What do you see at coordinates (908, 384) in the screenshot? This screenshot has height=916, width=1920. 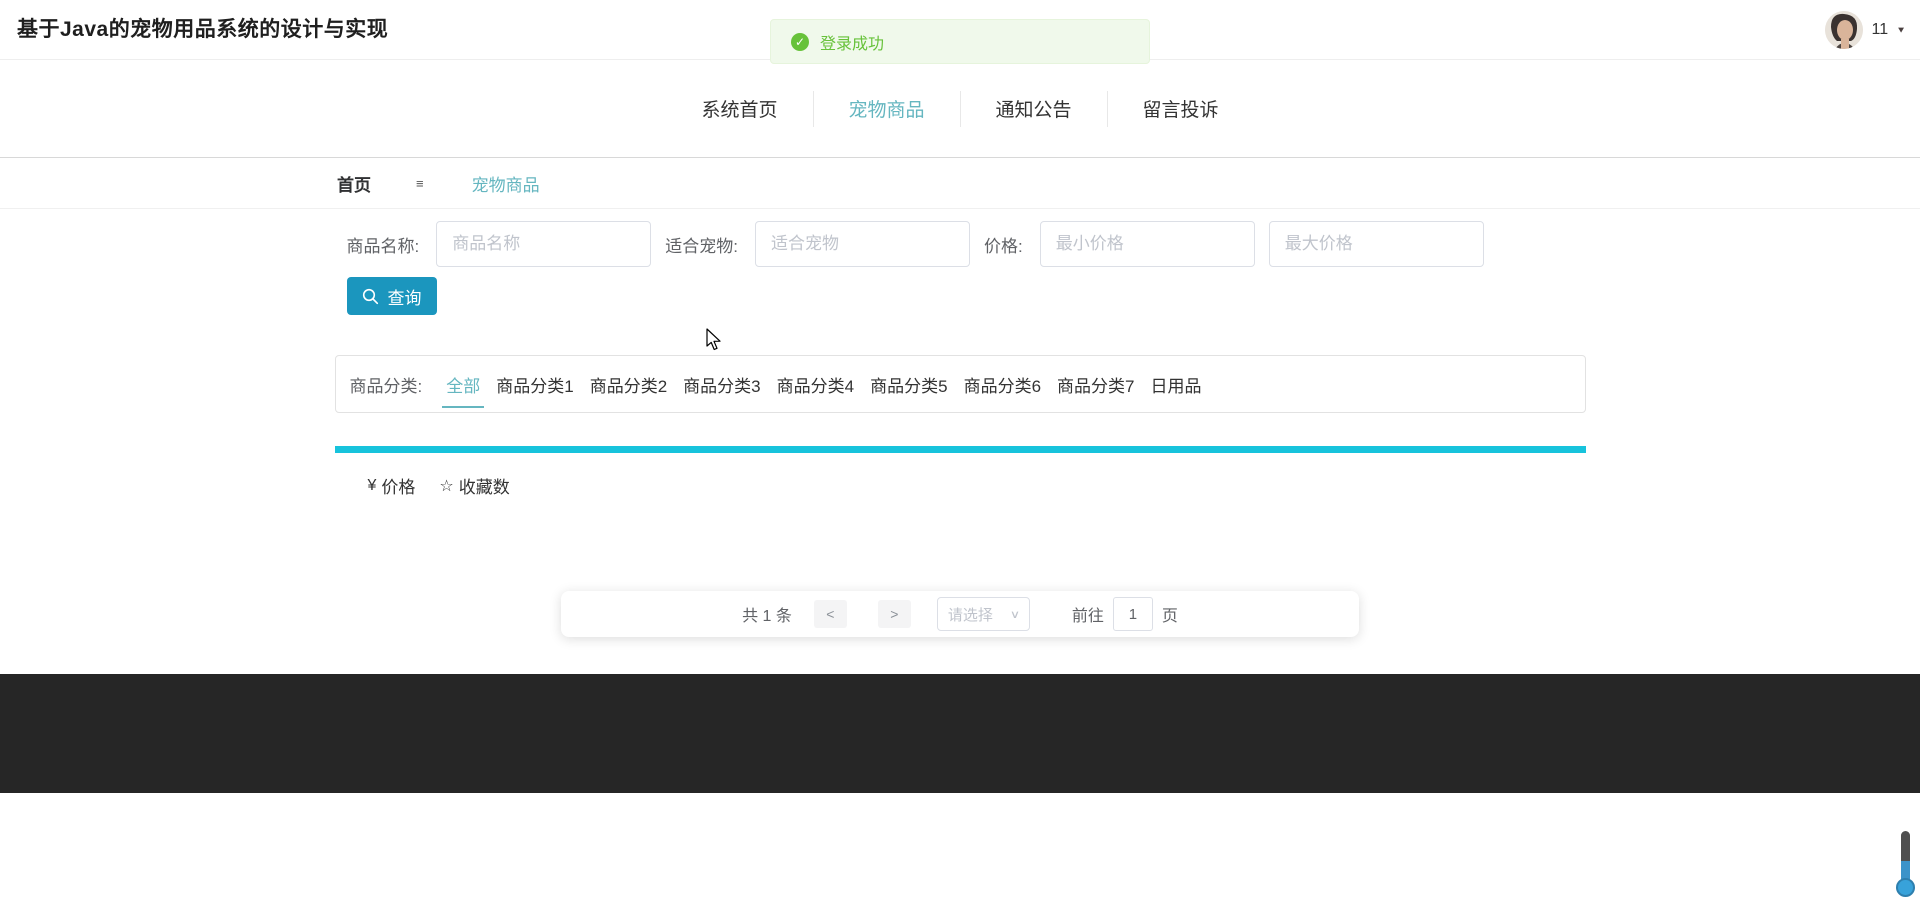 I see `category-option-5: 商品分类5` at bounding box center [908, 384].